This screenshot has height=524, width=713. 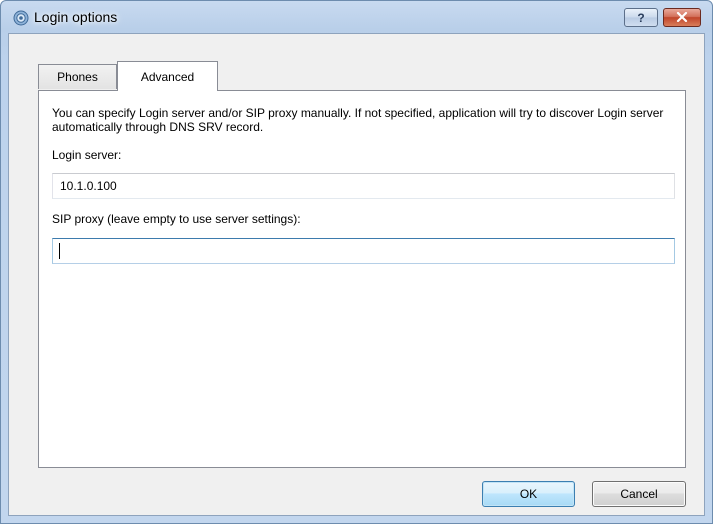 I want to click on text-caret, so click(x=59, y=251).